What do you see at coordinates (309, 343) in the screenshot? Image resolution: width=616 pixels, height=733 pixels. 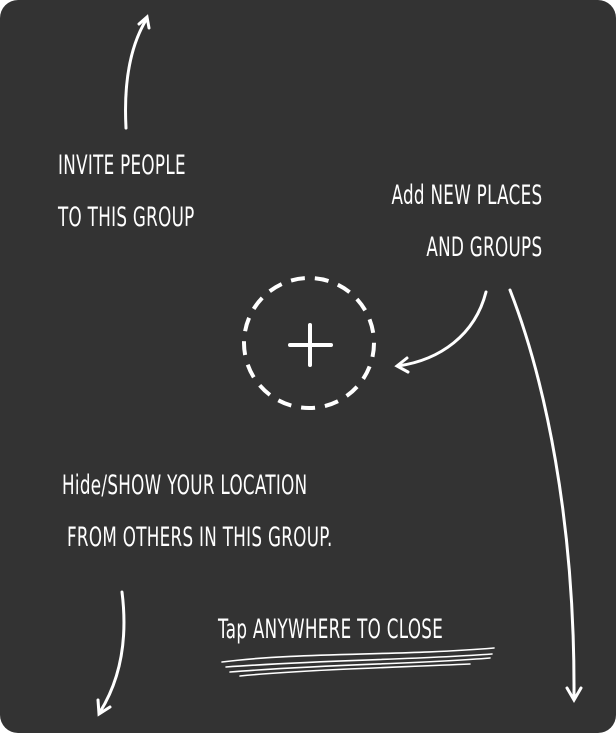 I see `add-place-button` at bounding box center [309, 343].